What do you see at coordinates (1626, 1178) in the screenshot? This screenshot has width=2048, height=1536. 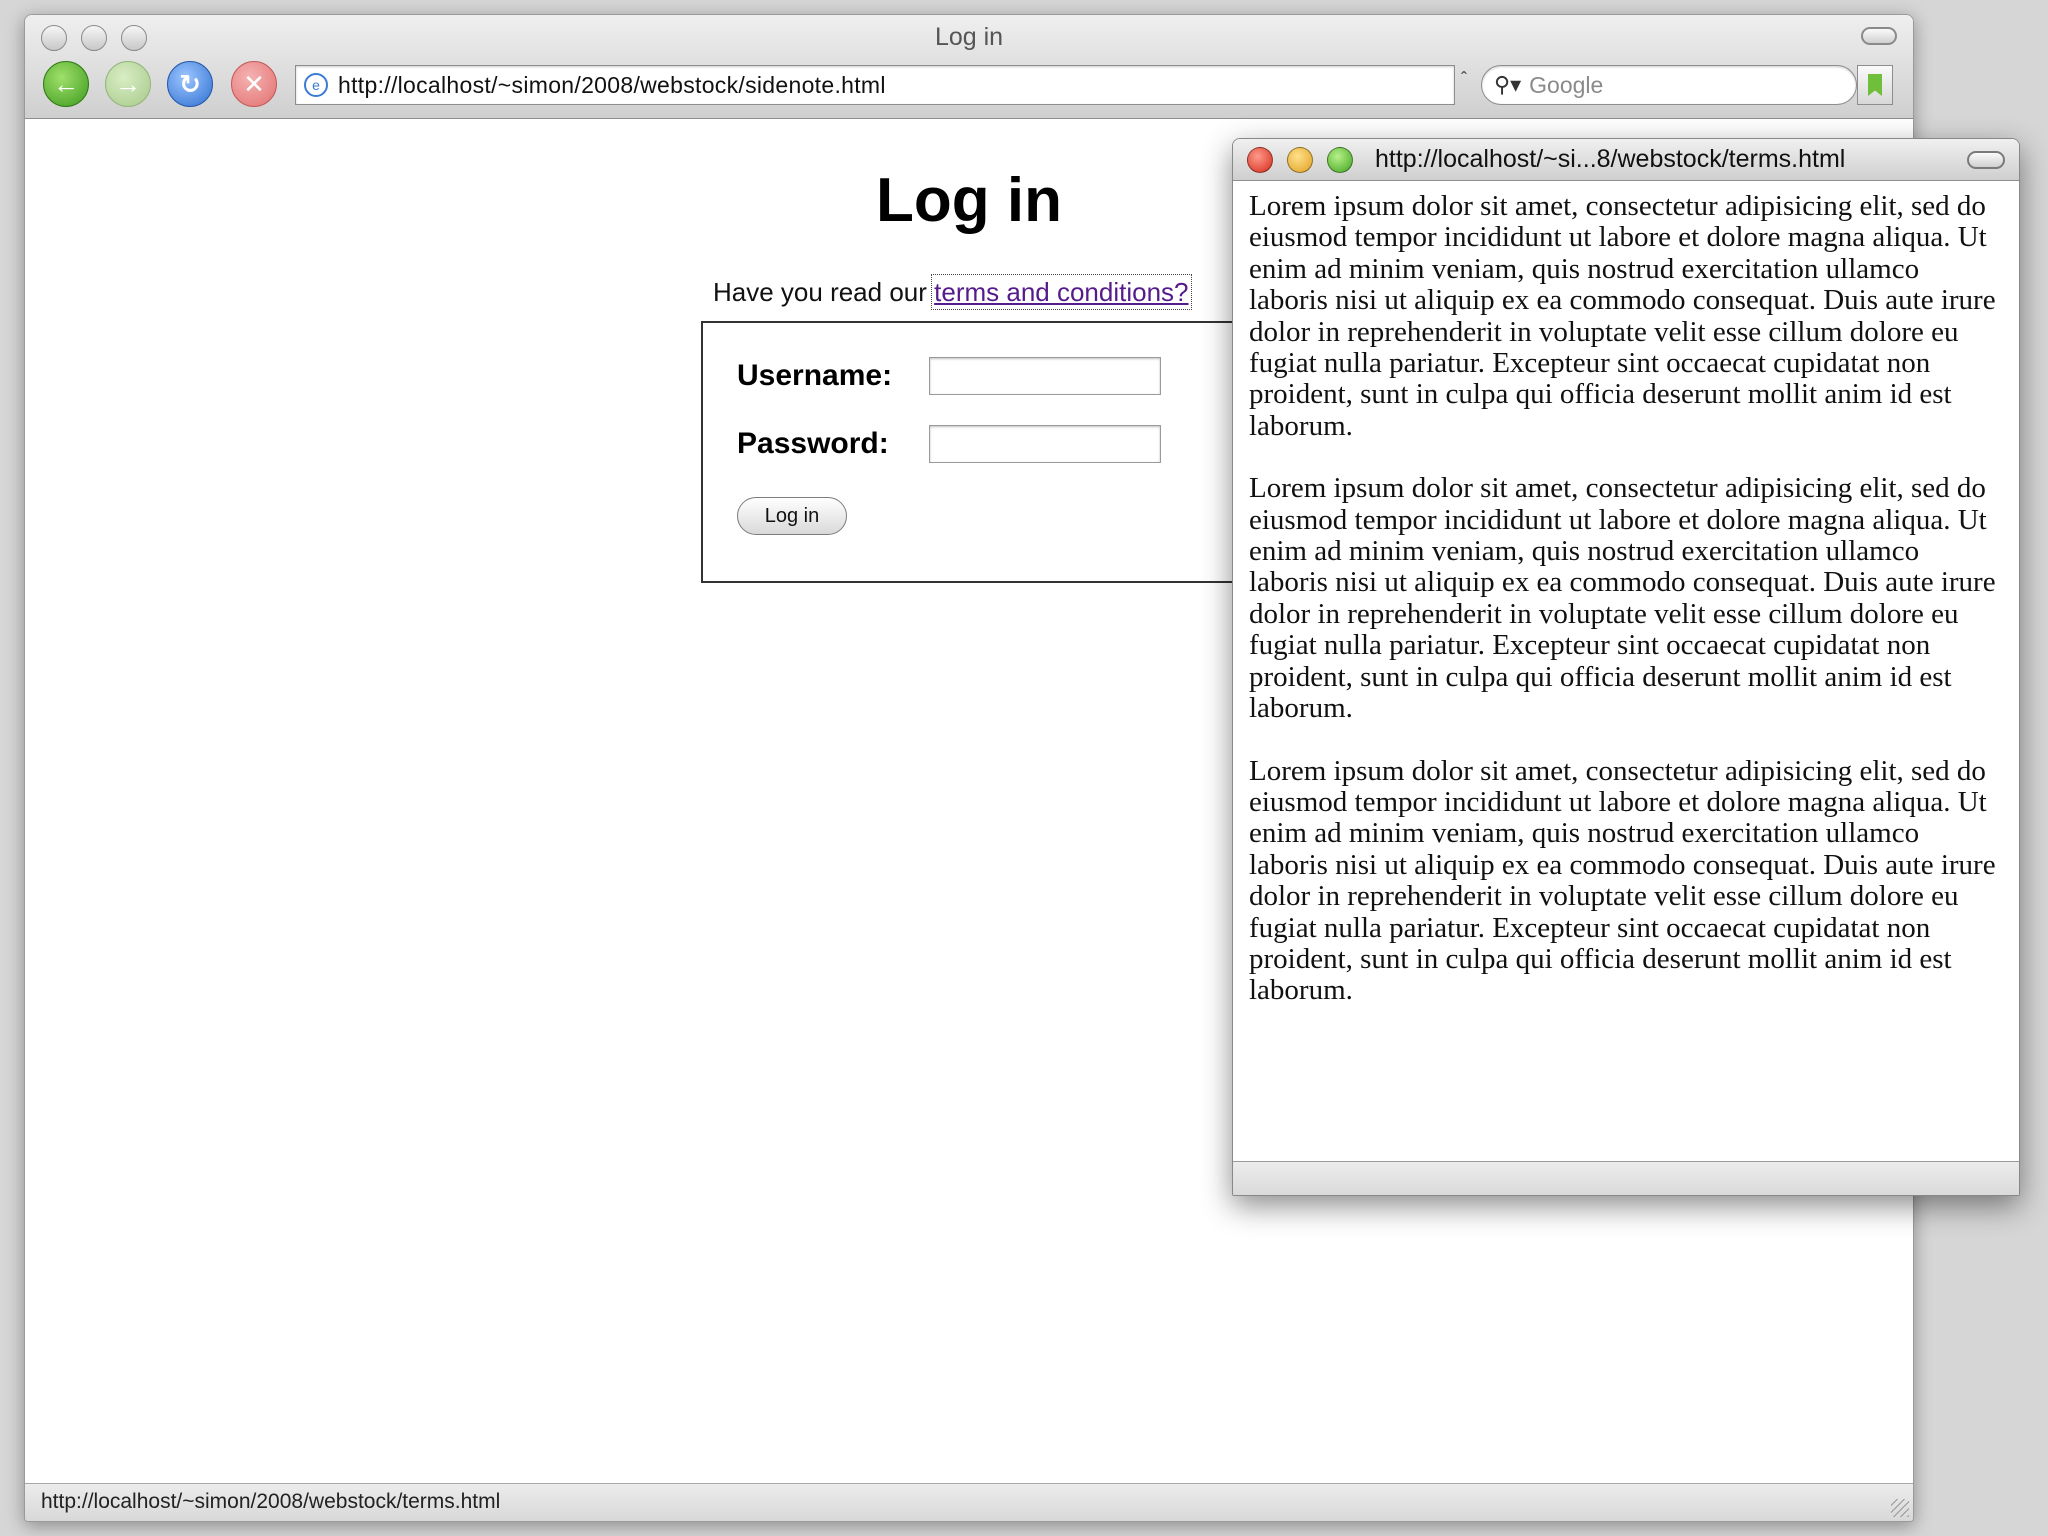 I see `popup-status-bar` at bounding box center [1626, 1178].